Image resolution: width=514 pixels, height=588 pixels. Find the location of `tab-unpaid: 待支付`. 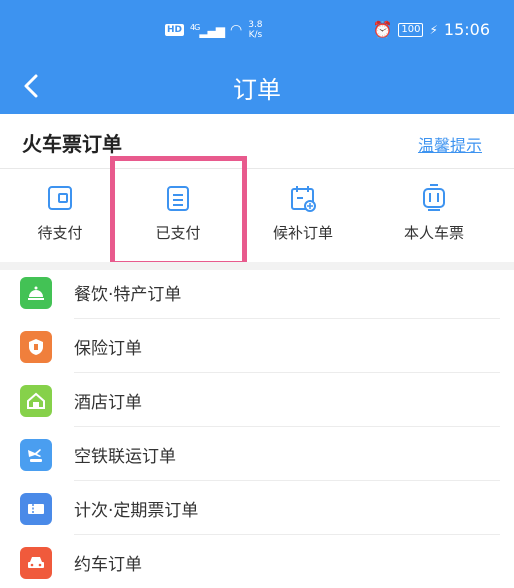

tab-unpaid: 待支付 is located at coordinates (60, 215).